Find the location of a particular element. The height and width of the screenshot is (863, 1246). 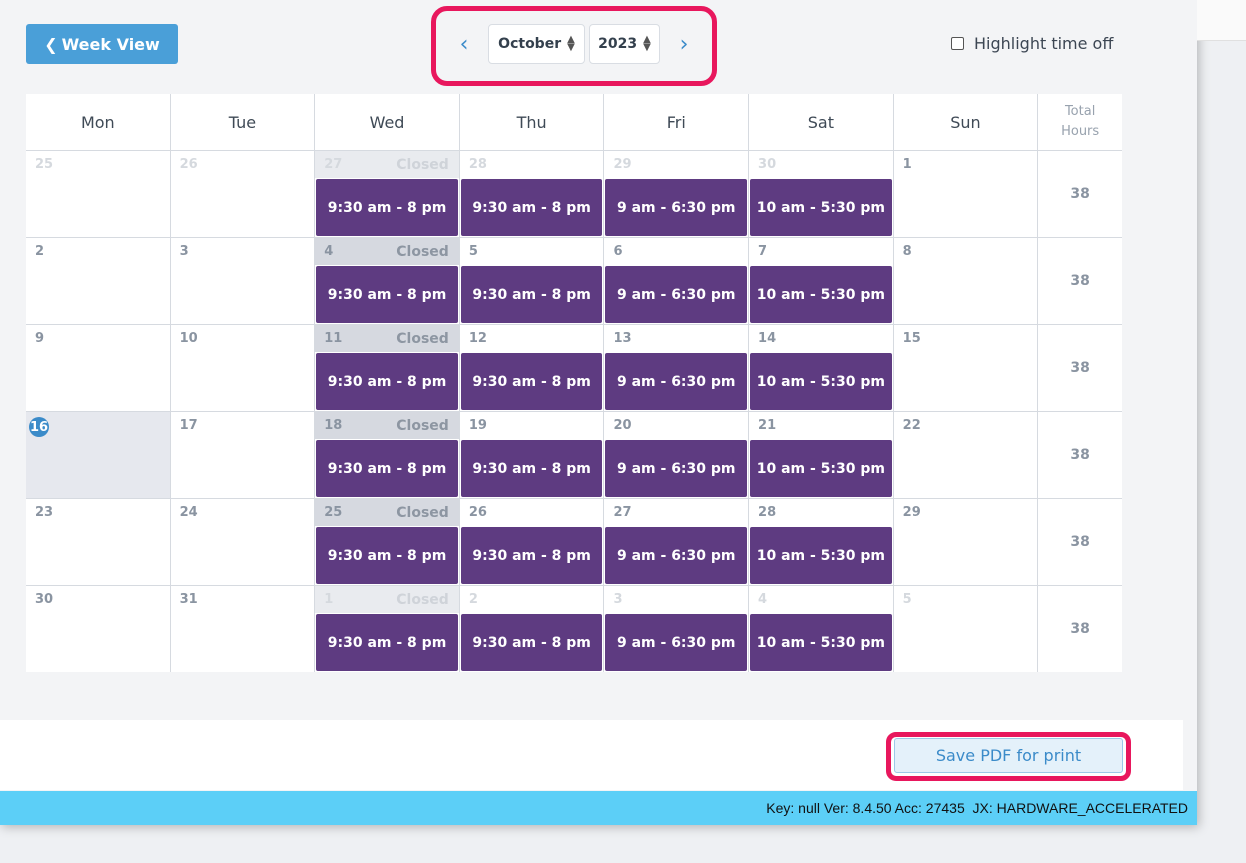

day-cell: 24 is located at coordinates (243, 542).